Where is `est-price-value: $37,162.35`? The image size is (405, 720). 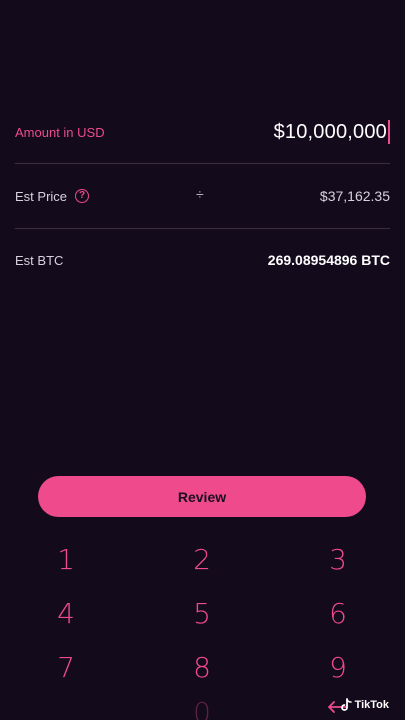 est-price-value: $37,162.35 is located at coordinates (354, 196).